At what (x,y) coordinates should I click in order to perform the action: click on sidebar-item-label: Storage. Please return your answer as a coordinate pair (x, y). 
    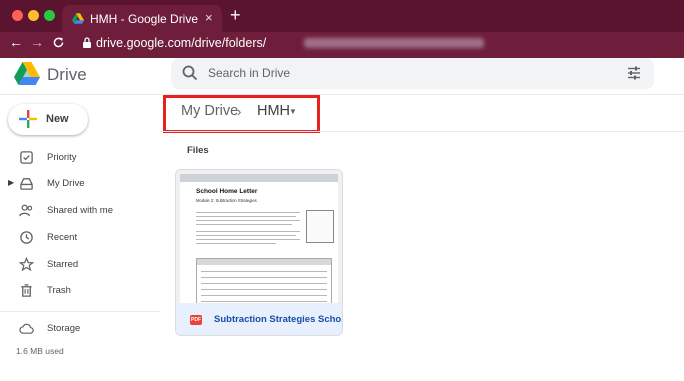
    Looking at the image, I should click on (64, 328).